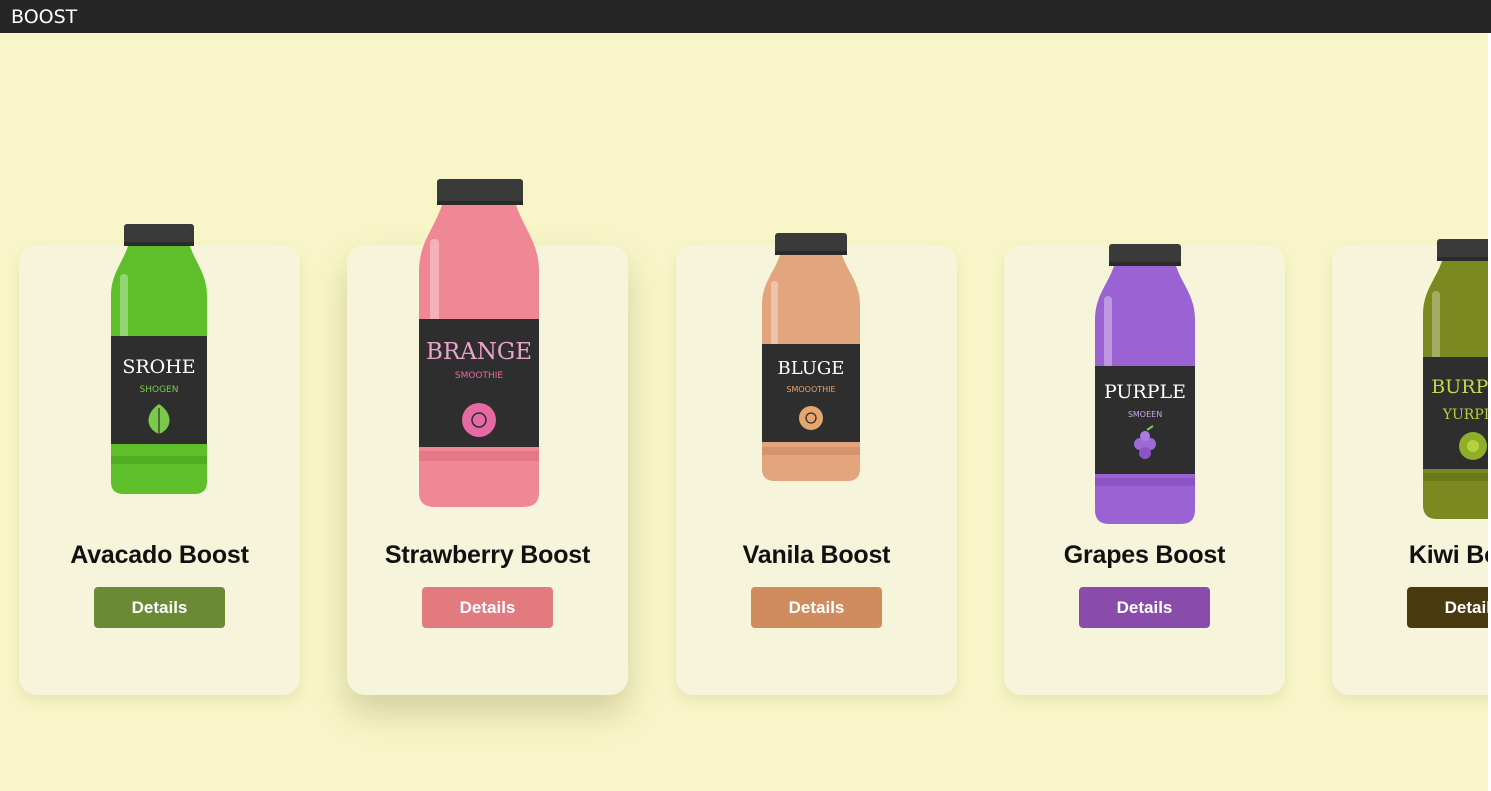 This screenshot has height=791, width=1491. I want to click on product-card-grapes: PURPLE SMOEEN Grapes Boost Details, so click(1144, 469).